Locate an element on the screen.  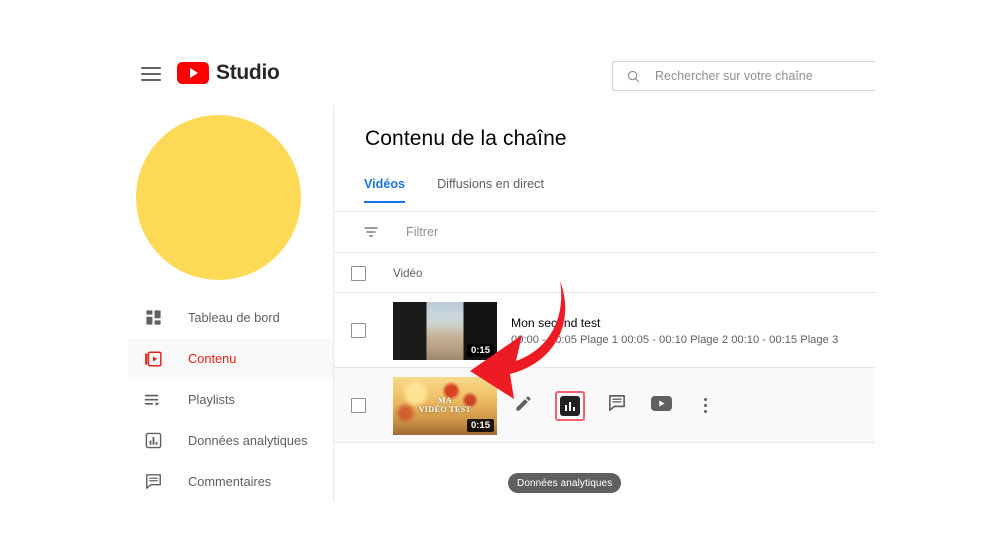
watch-on-youtube-button is located at coordinates (661, 406).